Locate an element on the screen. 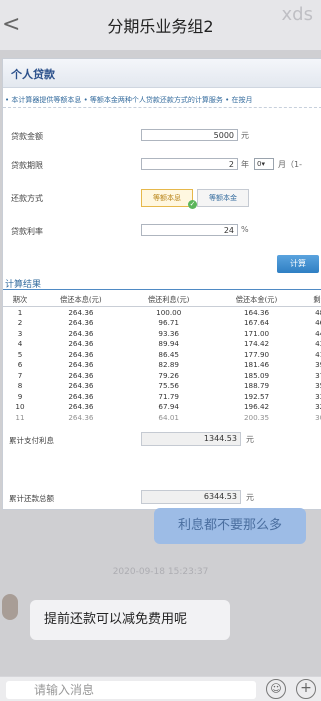 This screenshot has width=321, height=701. table-row: 10 264.36 67.94 196.42 3200 is located at coordinates (162, 407).